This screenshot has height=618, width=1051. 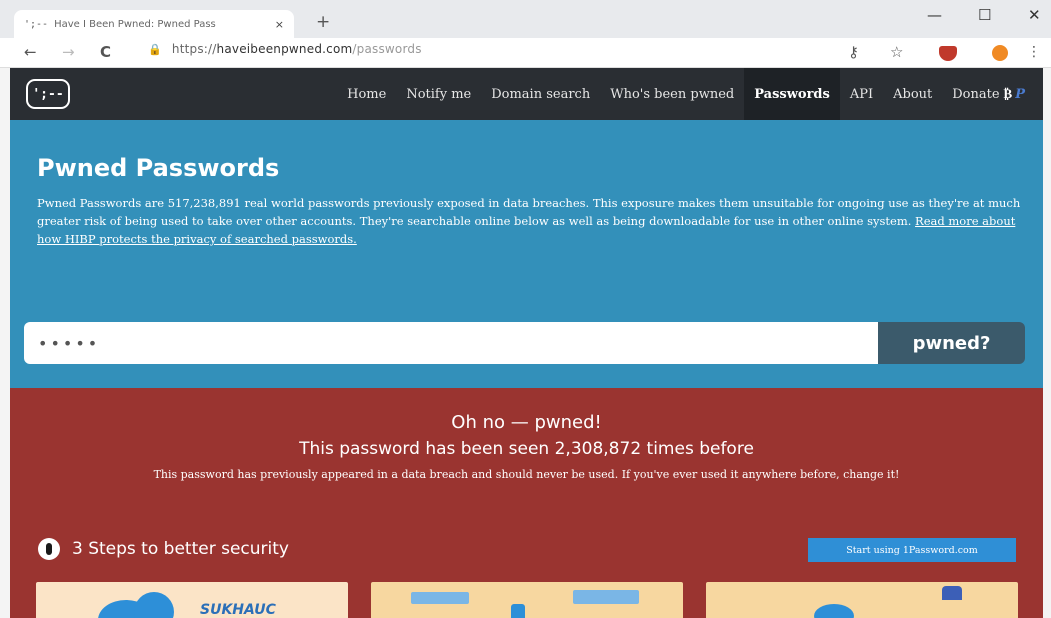 I want to click on bitcoin-icon: ₿, so click(x=1008, y=94).